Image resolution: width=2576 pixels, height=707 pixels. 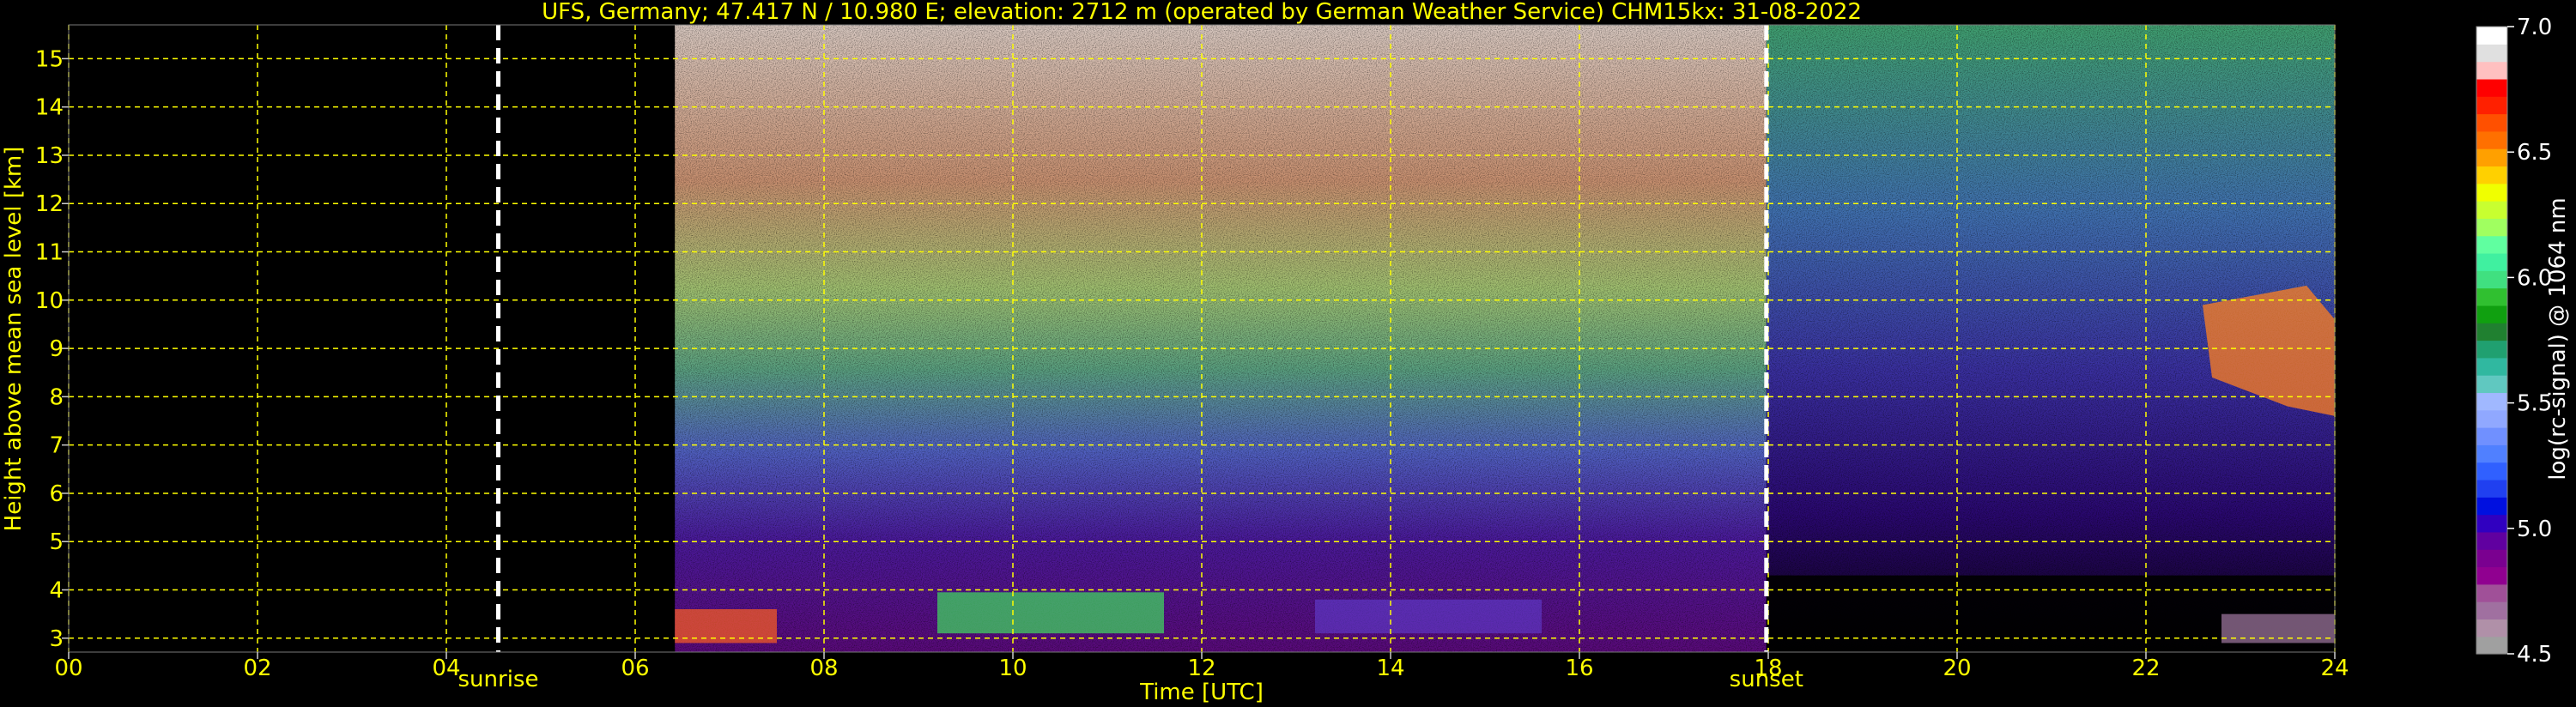 What do you see at coordinates (823, 668) in the screenshot?
I see `x-tick-label: 08` at bounding box center [823, 668].